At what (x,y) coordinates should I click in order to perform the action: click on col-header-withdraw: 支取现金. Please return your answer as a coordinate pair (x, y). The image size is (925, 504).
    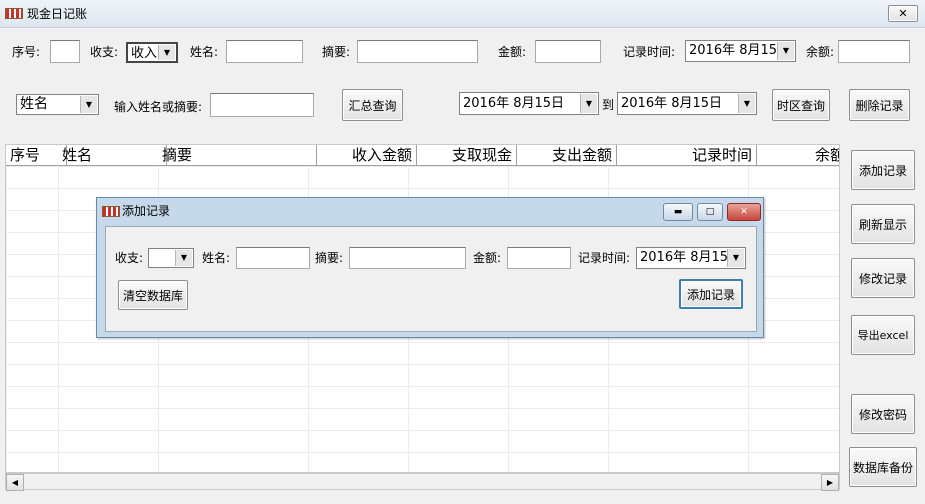
    Looking at the image, I should click on (462, 155).